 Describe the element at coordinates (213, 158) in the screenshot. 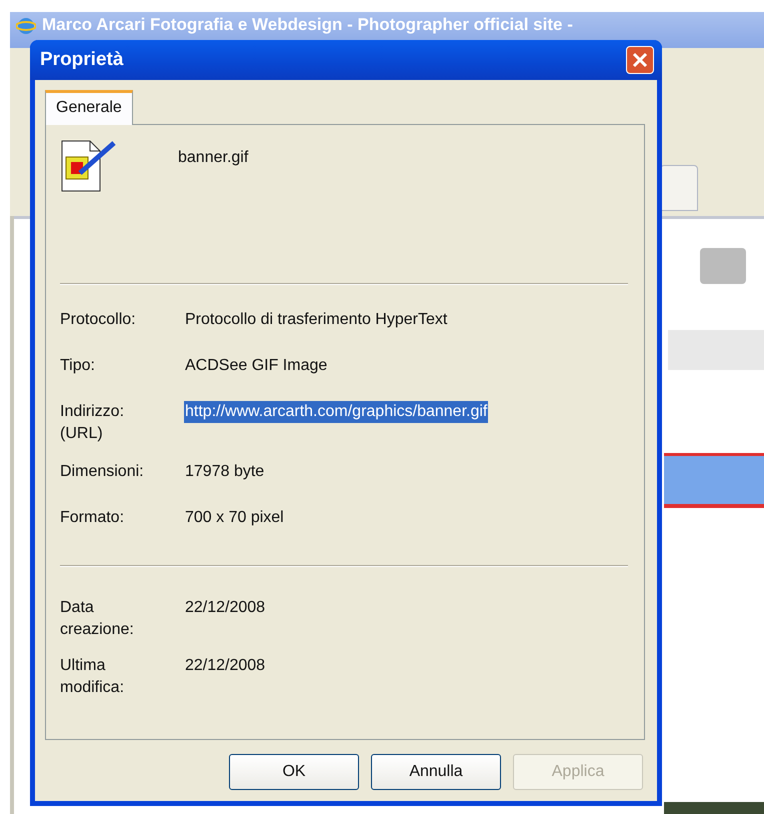

I see `file-name: banner.gif` at that location.